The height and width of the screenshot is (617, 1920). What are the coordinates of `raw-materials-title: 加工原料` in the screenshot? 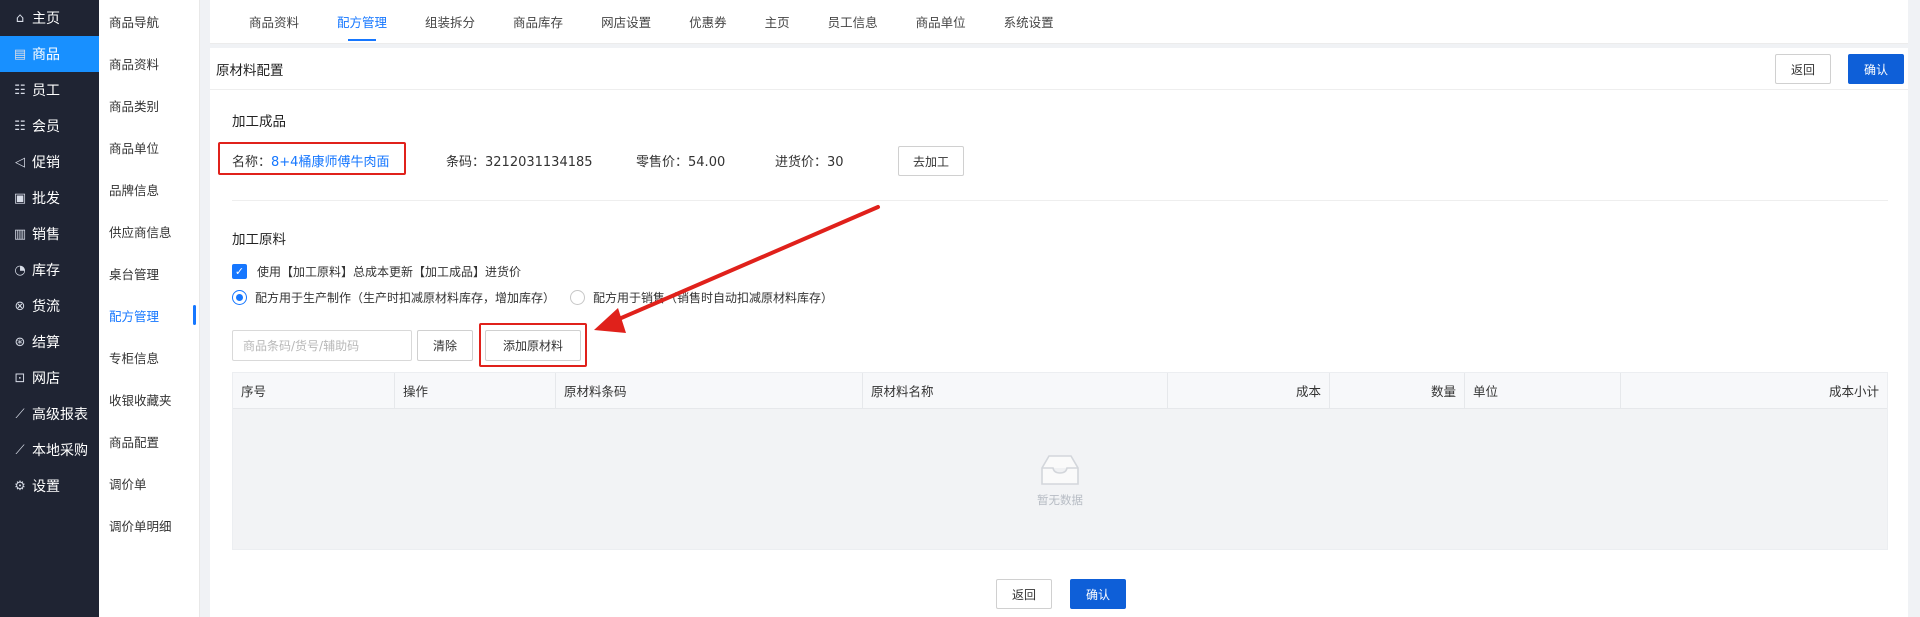 It's located at (259, 240).